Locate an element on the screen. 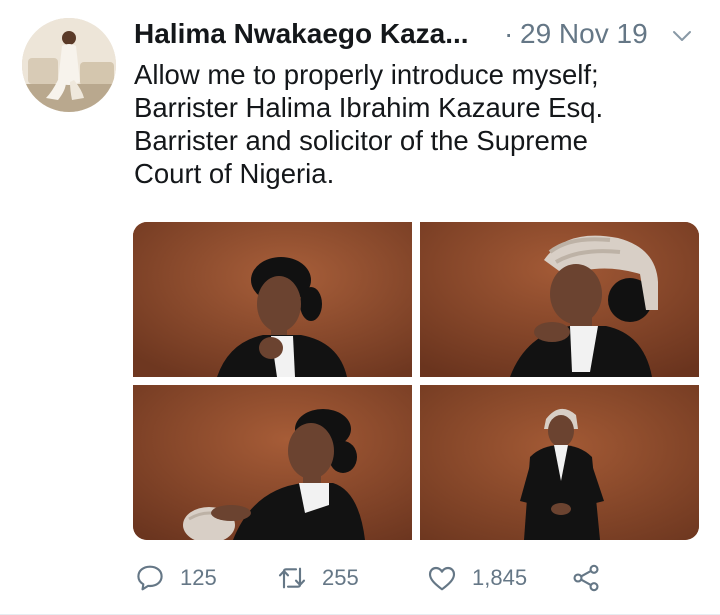 Image resolution: width=720 pixels, height=615 pixels. tweet-text-line: Court of Nigeria. is located at coordinates (234, 173).